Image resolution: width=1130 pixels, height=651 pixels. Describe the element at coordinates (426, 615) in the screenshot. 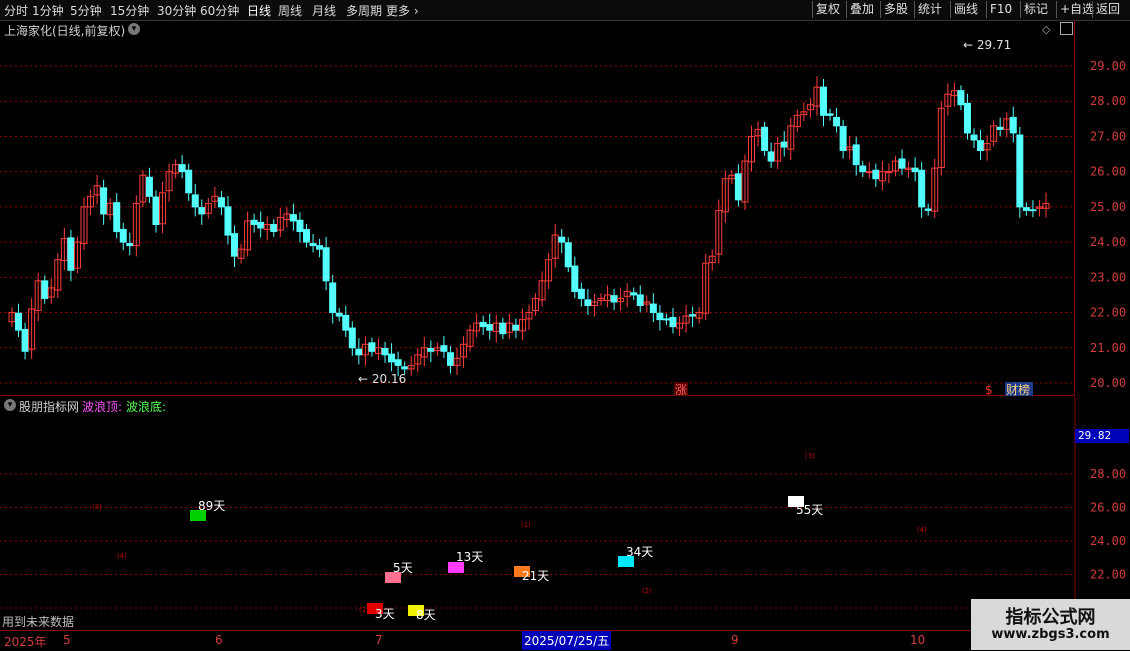

I see `wave-day-label: 8天` at that location.